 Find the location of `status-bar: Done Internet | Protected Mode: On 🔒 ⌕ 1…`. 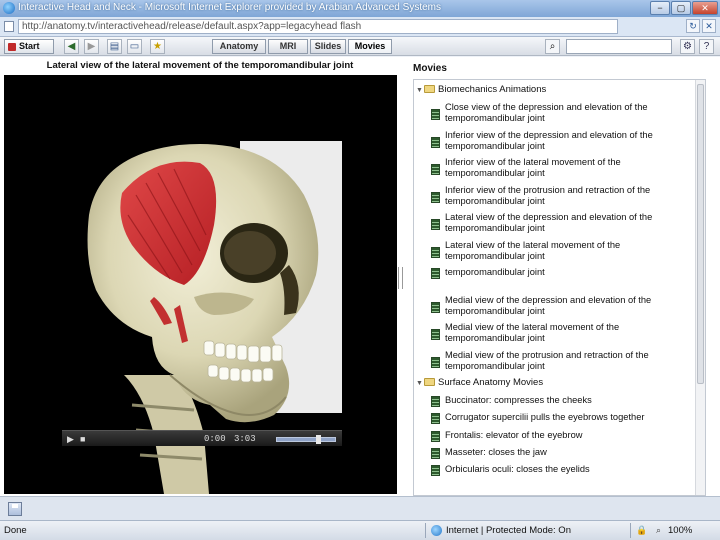

status-bar: Done Internet | Protected Mode: On 🔒 ⌕ 1… is located at coordinates (360, 530).